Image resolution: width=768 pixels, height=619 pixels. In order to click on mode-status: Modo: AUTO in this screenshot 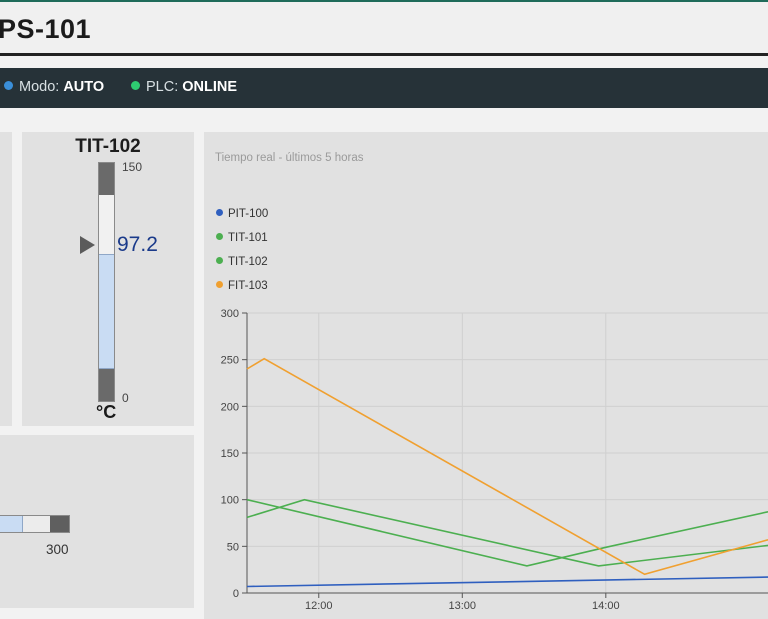, I will do `click(54, 87)`.